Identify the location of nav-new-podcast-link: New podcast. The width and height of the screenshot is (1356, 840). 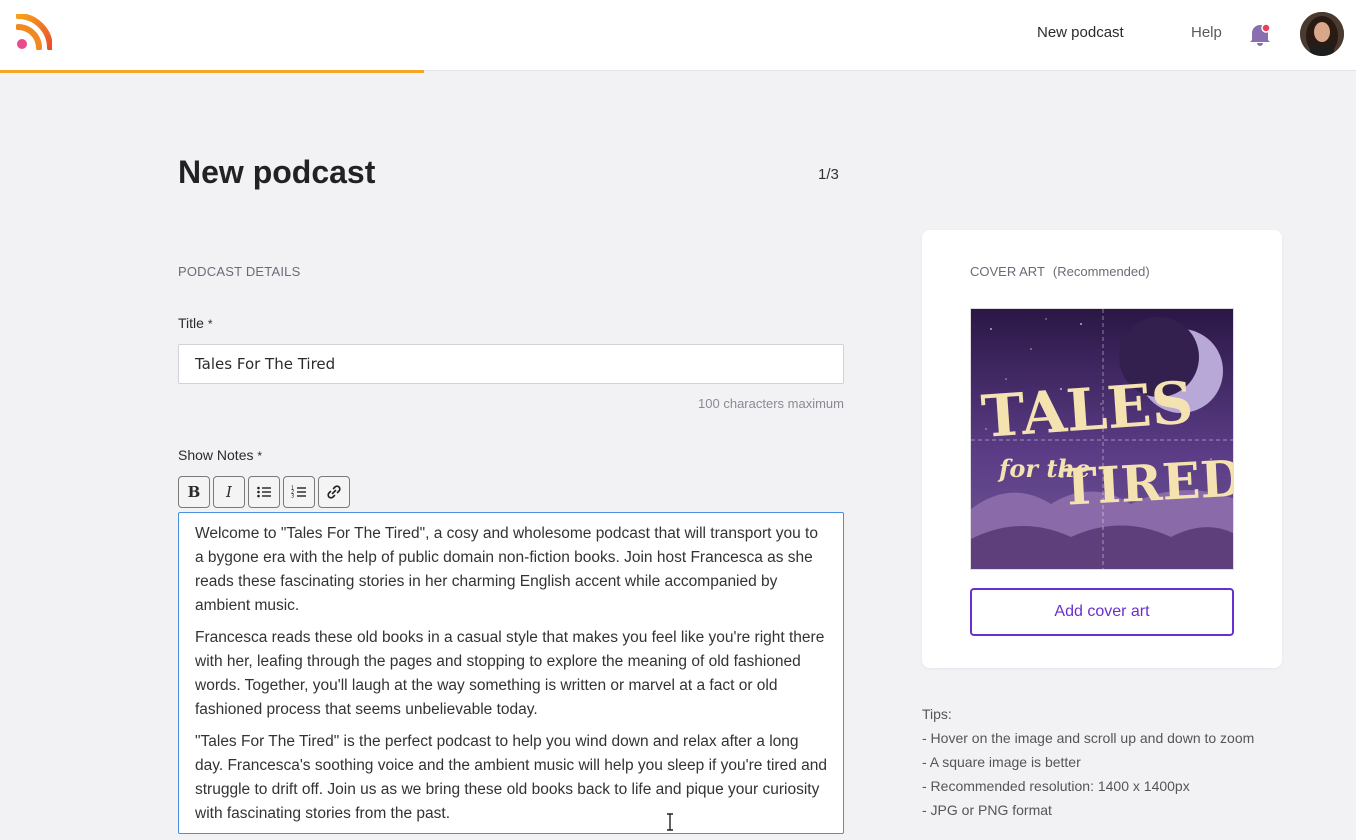
(1080, 32).